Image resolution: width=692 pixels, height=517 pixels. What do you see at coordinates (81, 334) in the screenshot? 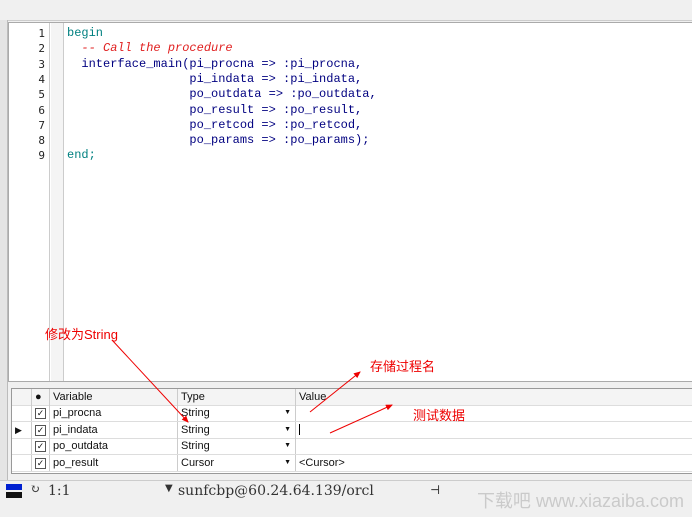
I see `annotation-change-to-string: 修改为String` at bounding box center [81, 334].